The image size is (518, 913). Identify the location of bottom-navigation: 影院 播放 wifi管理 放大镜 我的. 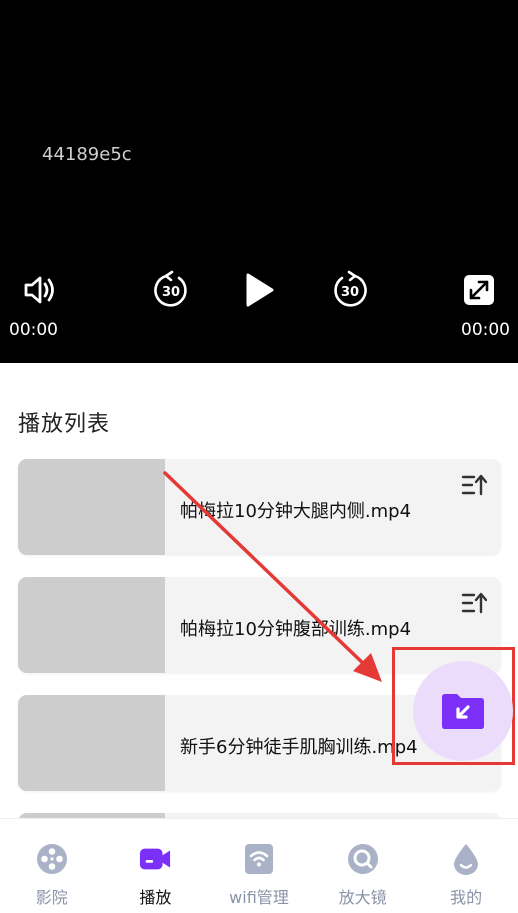
(259, 865).